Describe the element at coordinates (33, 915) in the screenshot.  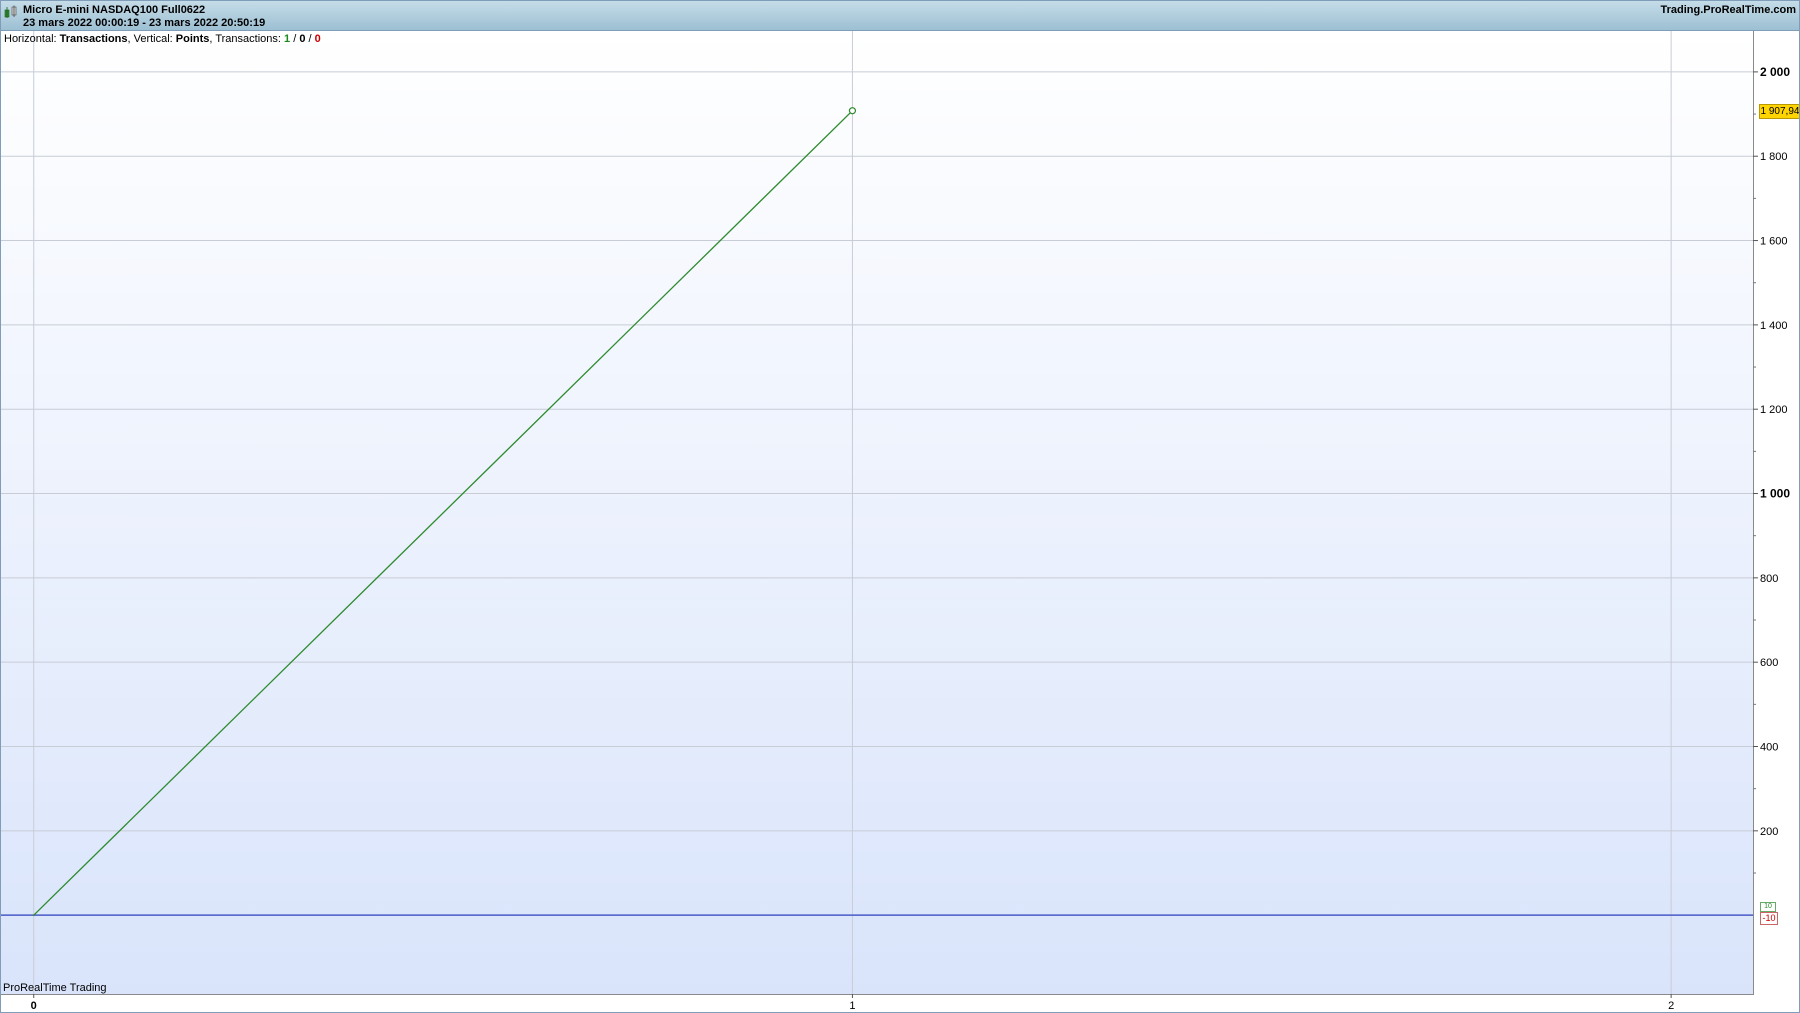
I see `data-point` at that location.